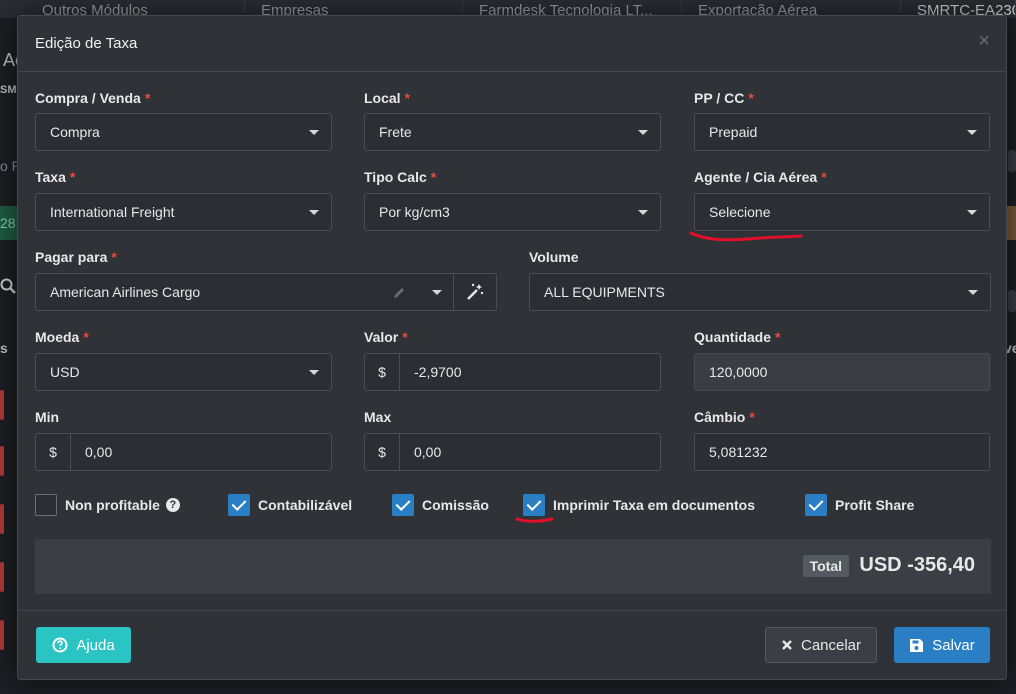  What do you see at coordinates (842, 452) in the screenshot?
I see `cambio-input: 5,081232` at bounding box center [842, 452].